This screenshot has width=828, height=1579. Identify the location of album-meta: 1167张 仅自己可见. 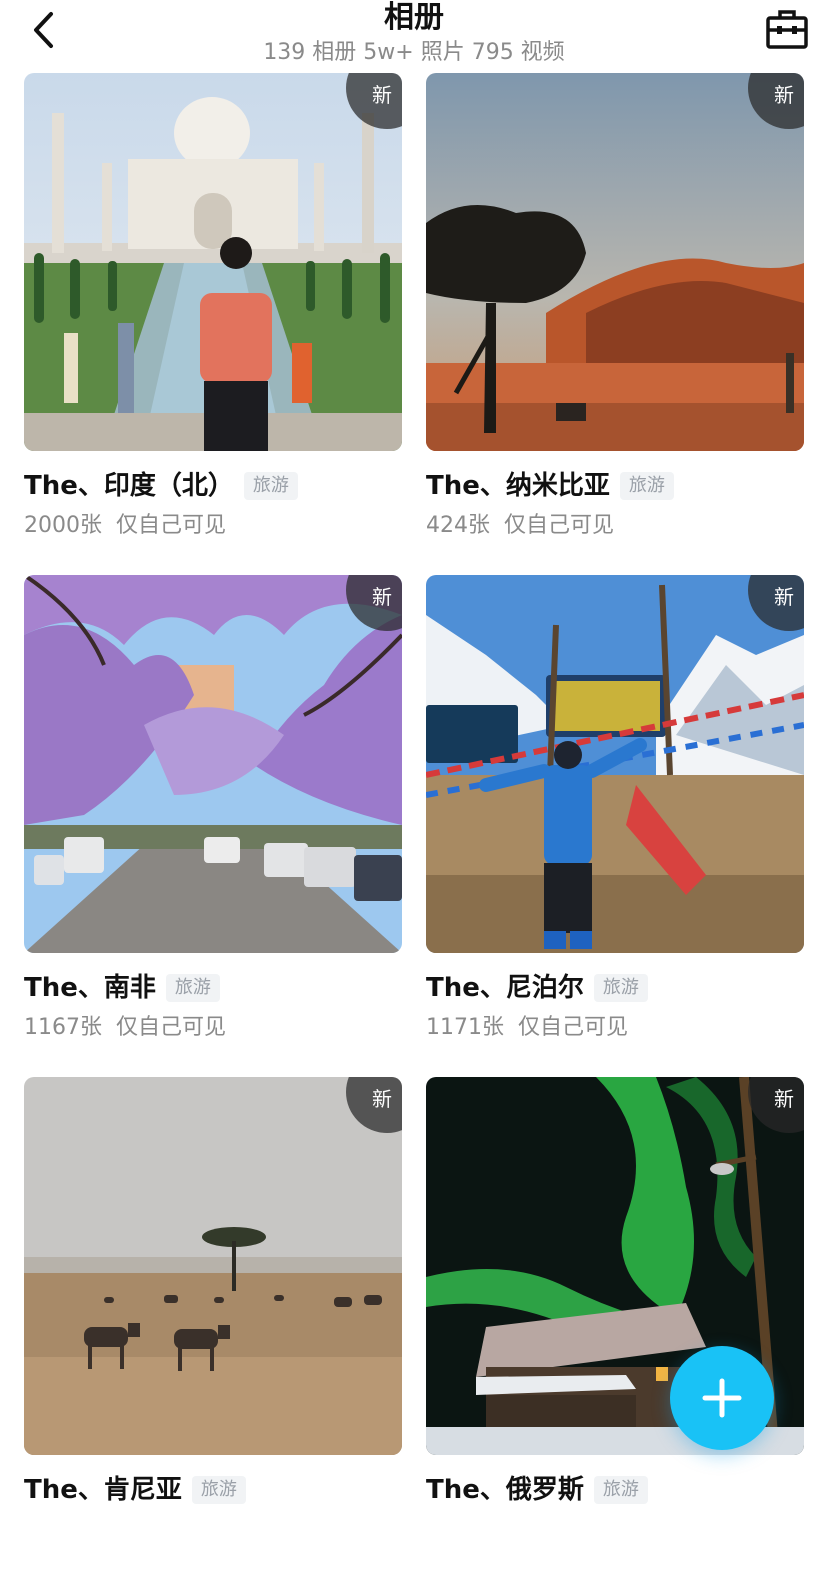
(125, 1028).